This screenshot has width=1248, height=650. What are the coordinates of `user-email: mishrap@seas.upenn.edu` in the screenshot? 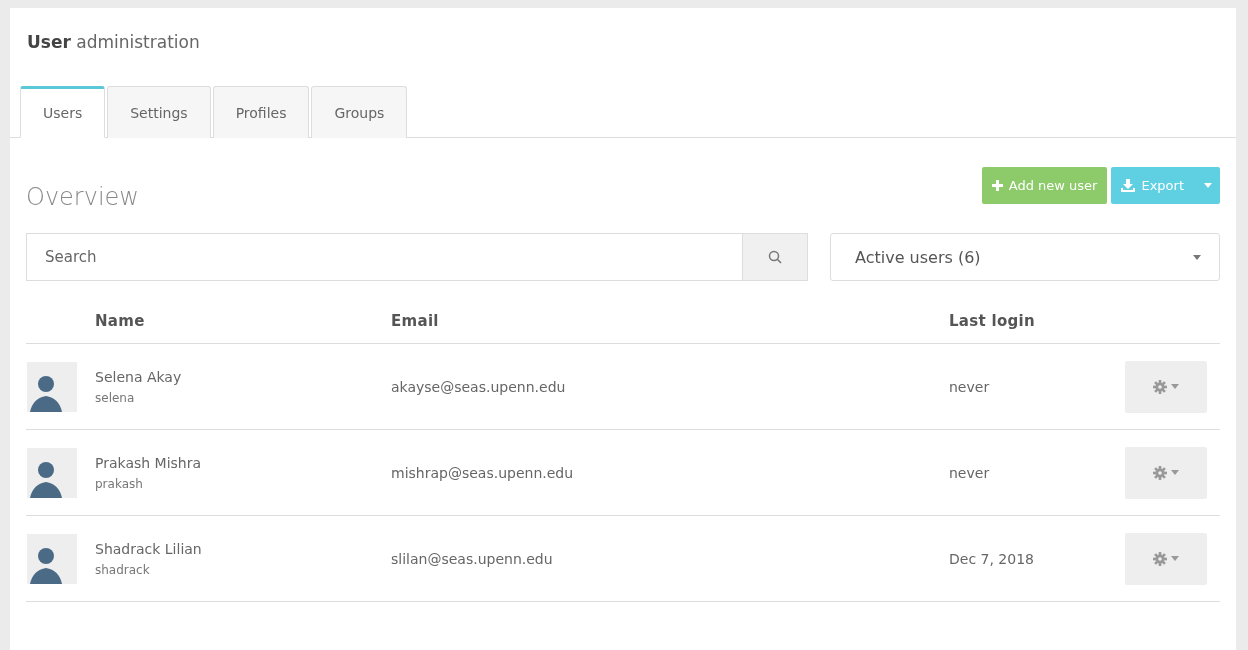 It's located at (482, 472).